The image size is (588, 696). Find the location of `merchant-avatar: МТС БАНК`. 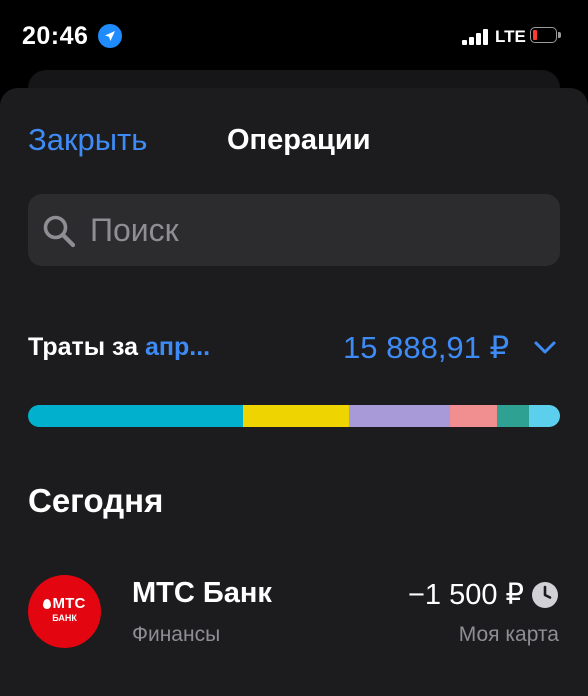

merchant-avatar: МТС БАНК is located at coordinates (64, 611).